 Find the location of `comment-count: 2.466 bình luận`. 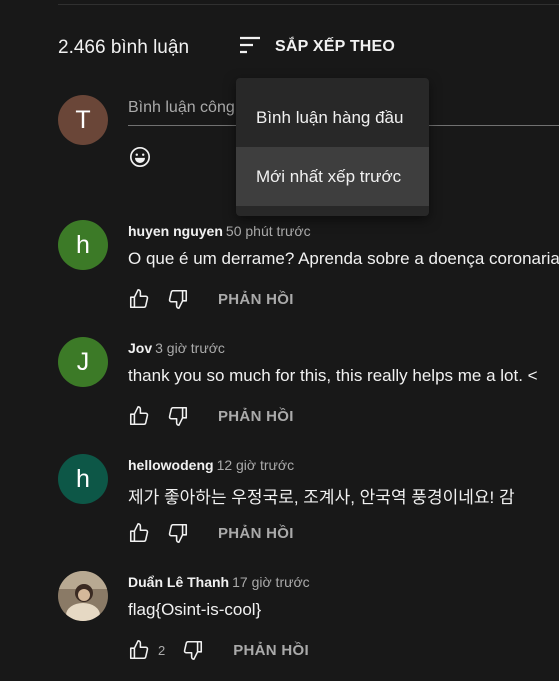

comment-count: 2.466 bình luận is located at coordinates (124, 47).